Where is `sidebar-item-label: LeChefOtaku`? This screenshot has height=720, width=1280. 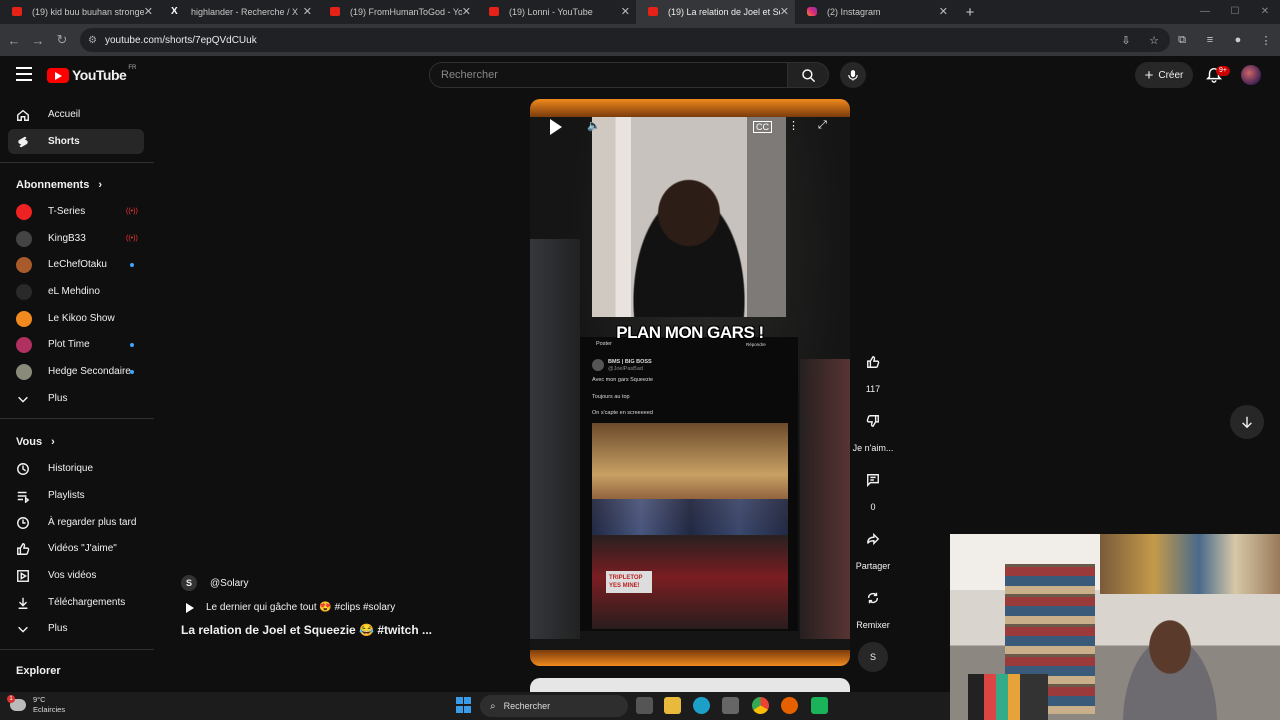 sidebar-item-label: LeChefOtaku is located at coordinates (77, 264).